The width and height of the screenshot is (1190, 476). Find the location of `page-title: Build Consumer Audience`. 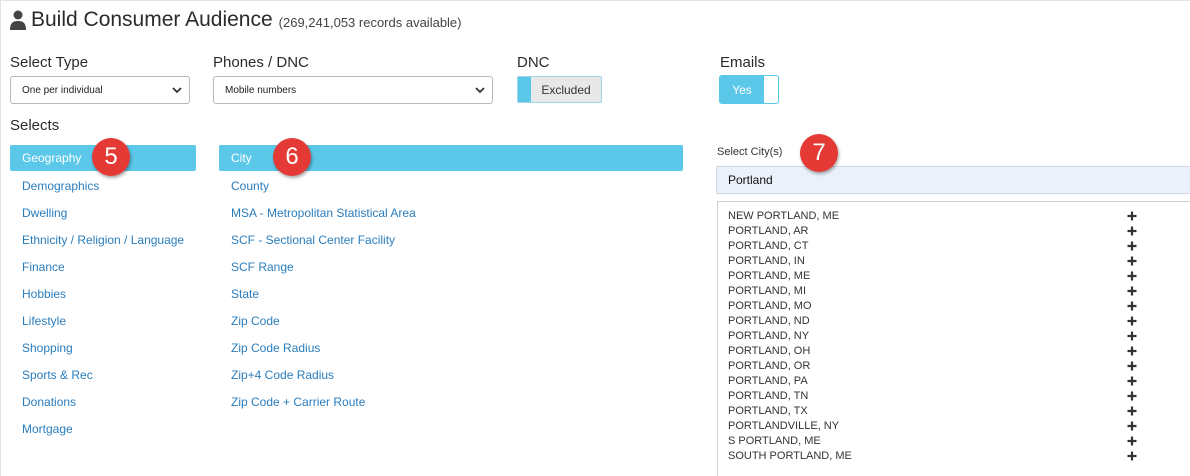

page-title: Build Consumer Audience is located at coordinates (152, 19).